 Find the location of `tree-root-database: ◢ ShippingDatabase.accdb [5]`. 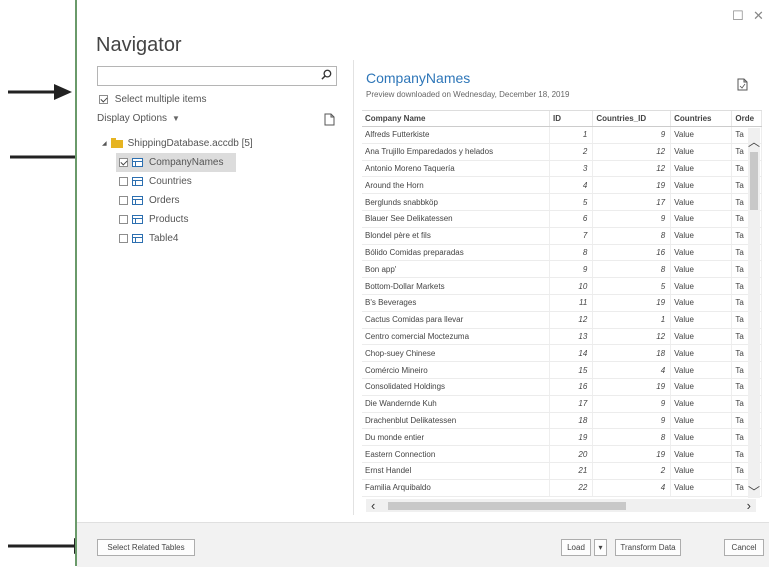

tree-root-database: ◢ ShippingDatabase.accdb [5] is located at coordinates (177, 143).